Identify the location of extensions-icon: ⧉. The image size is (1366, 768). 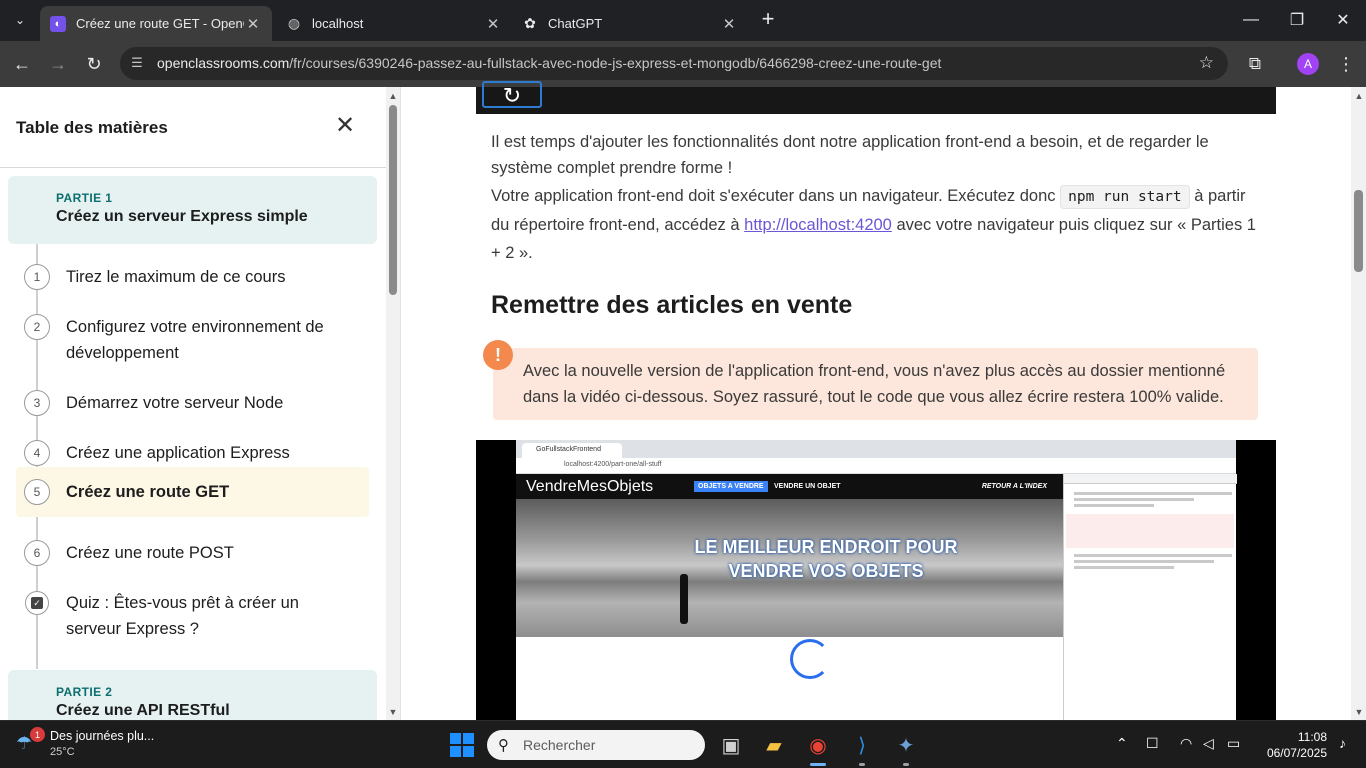
(1255, 64).